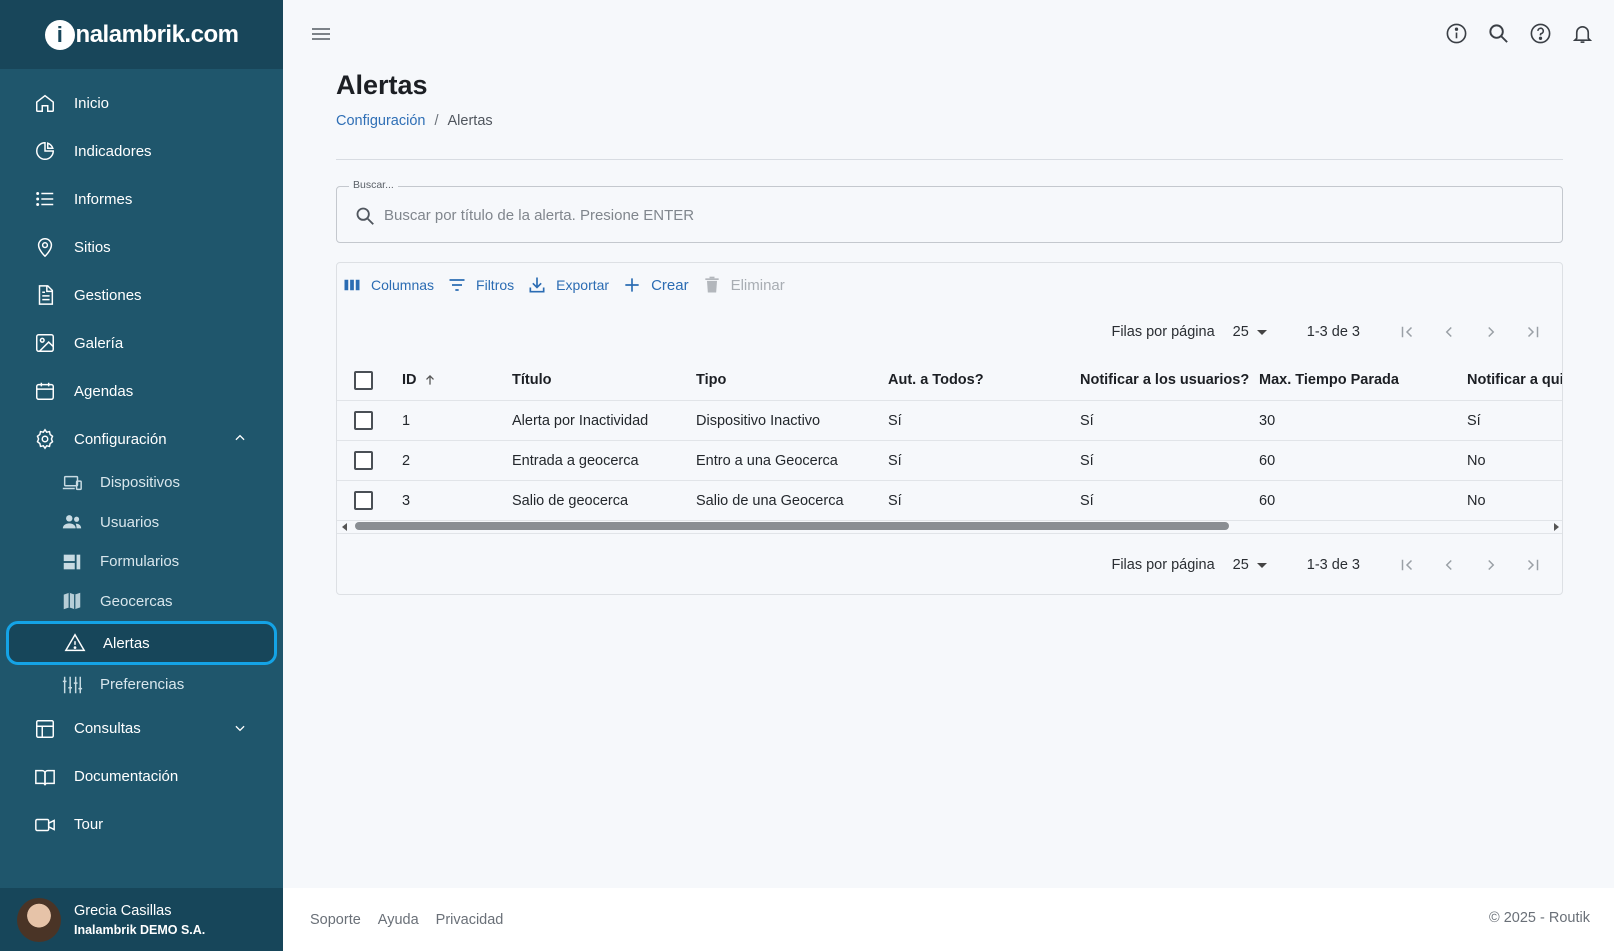 This screenshot has height=951, width=1614. What do you see at coordinates (141, 391) in the screenshot?
I see `sidebar-item-agendas: Agendas` at bounding box center [141, 391].